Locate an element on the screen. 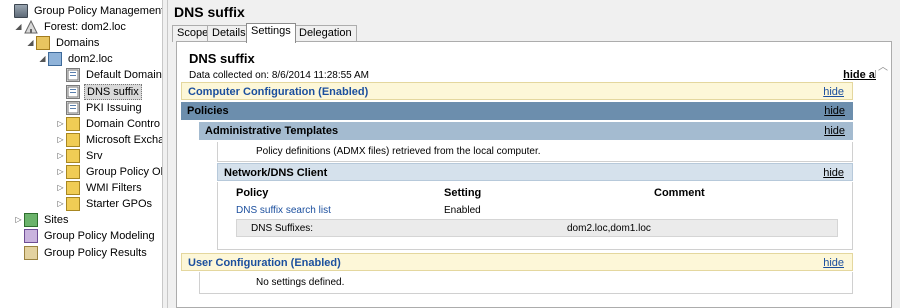 This screenshot has width=900, height=308. sites-icon is located at coordinates (31, 220).